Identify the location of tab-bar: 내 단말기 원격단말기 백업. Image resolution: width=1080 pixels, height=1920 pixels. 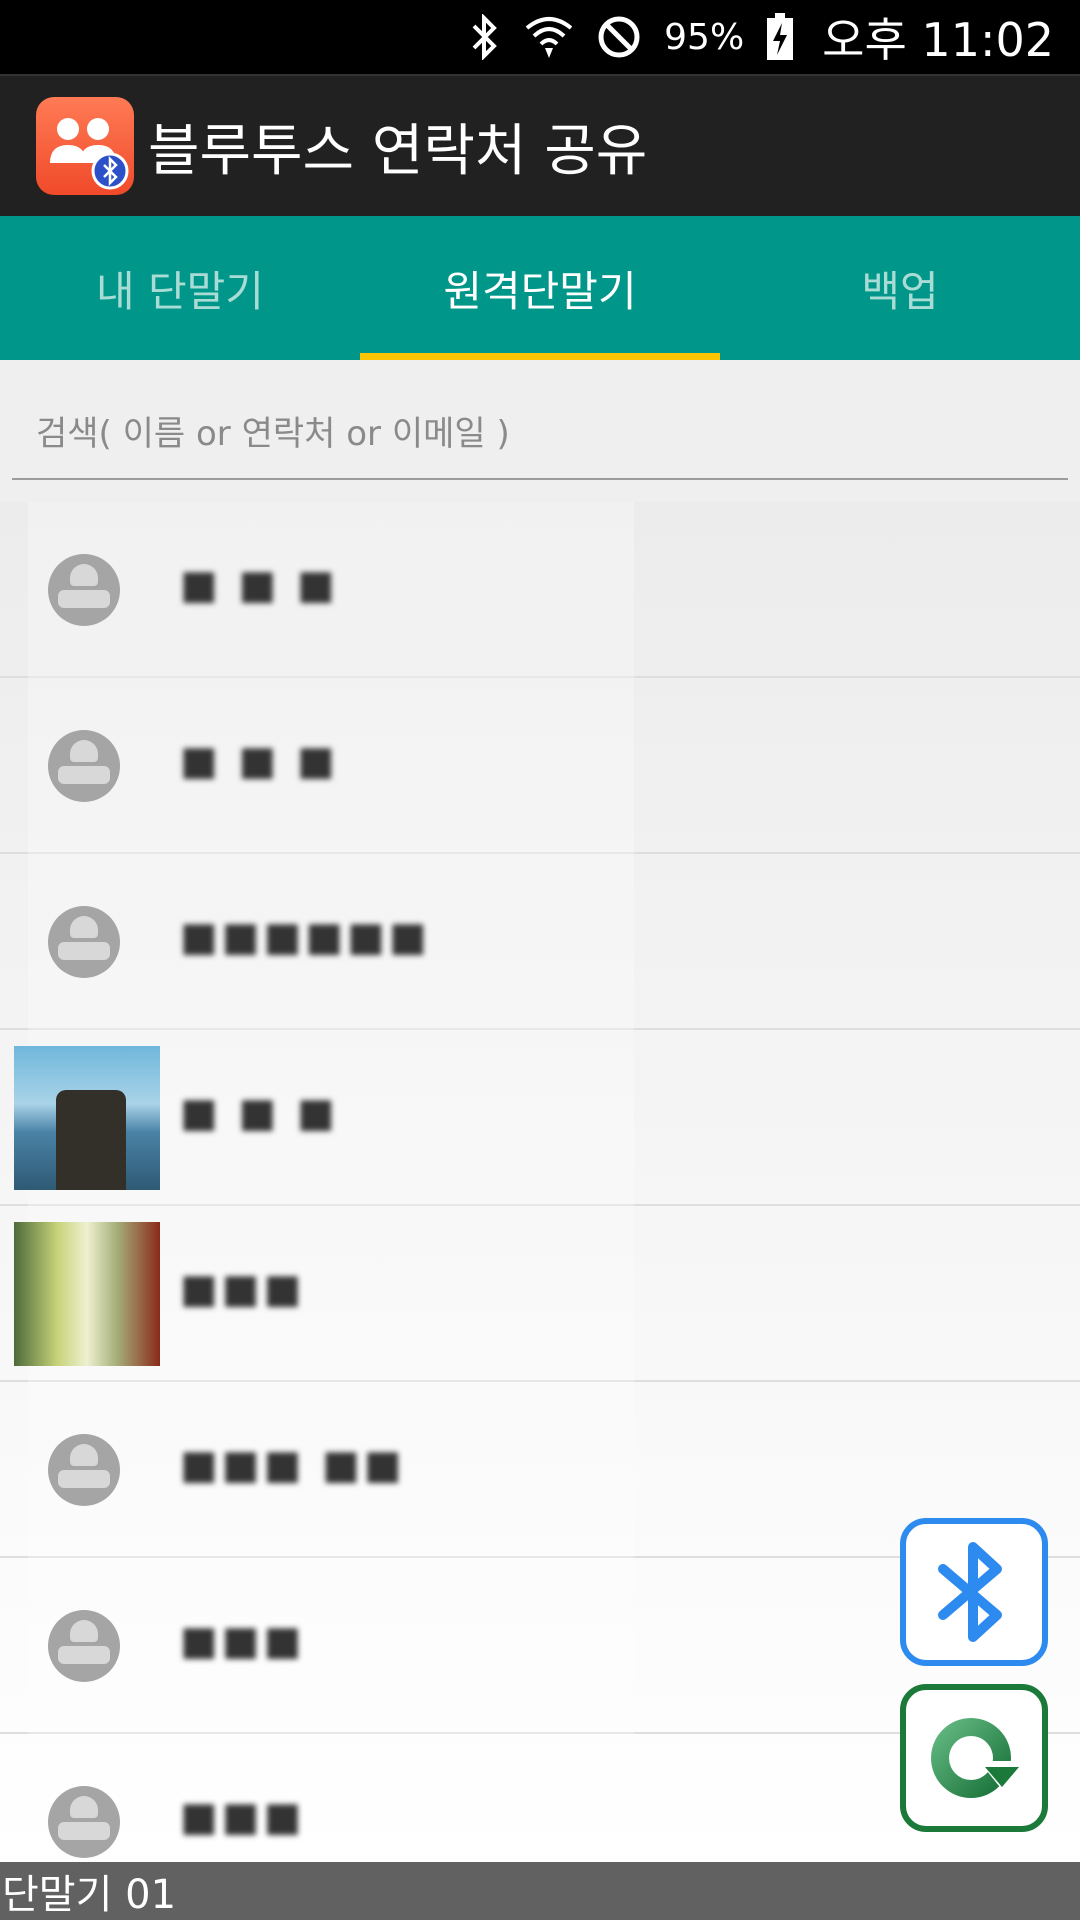
(540, 288).